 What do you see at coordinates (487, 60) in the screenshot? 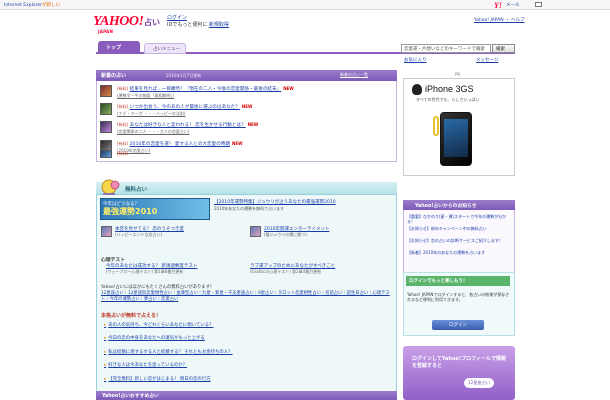
I see `message-link: メッセージ` at bounding box center [487, 60].